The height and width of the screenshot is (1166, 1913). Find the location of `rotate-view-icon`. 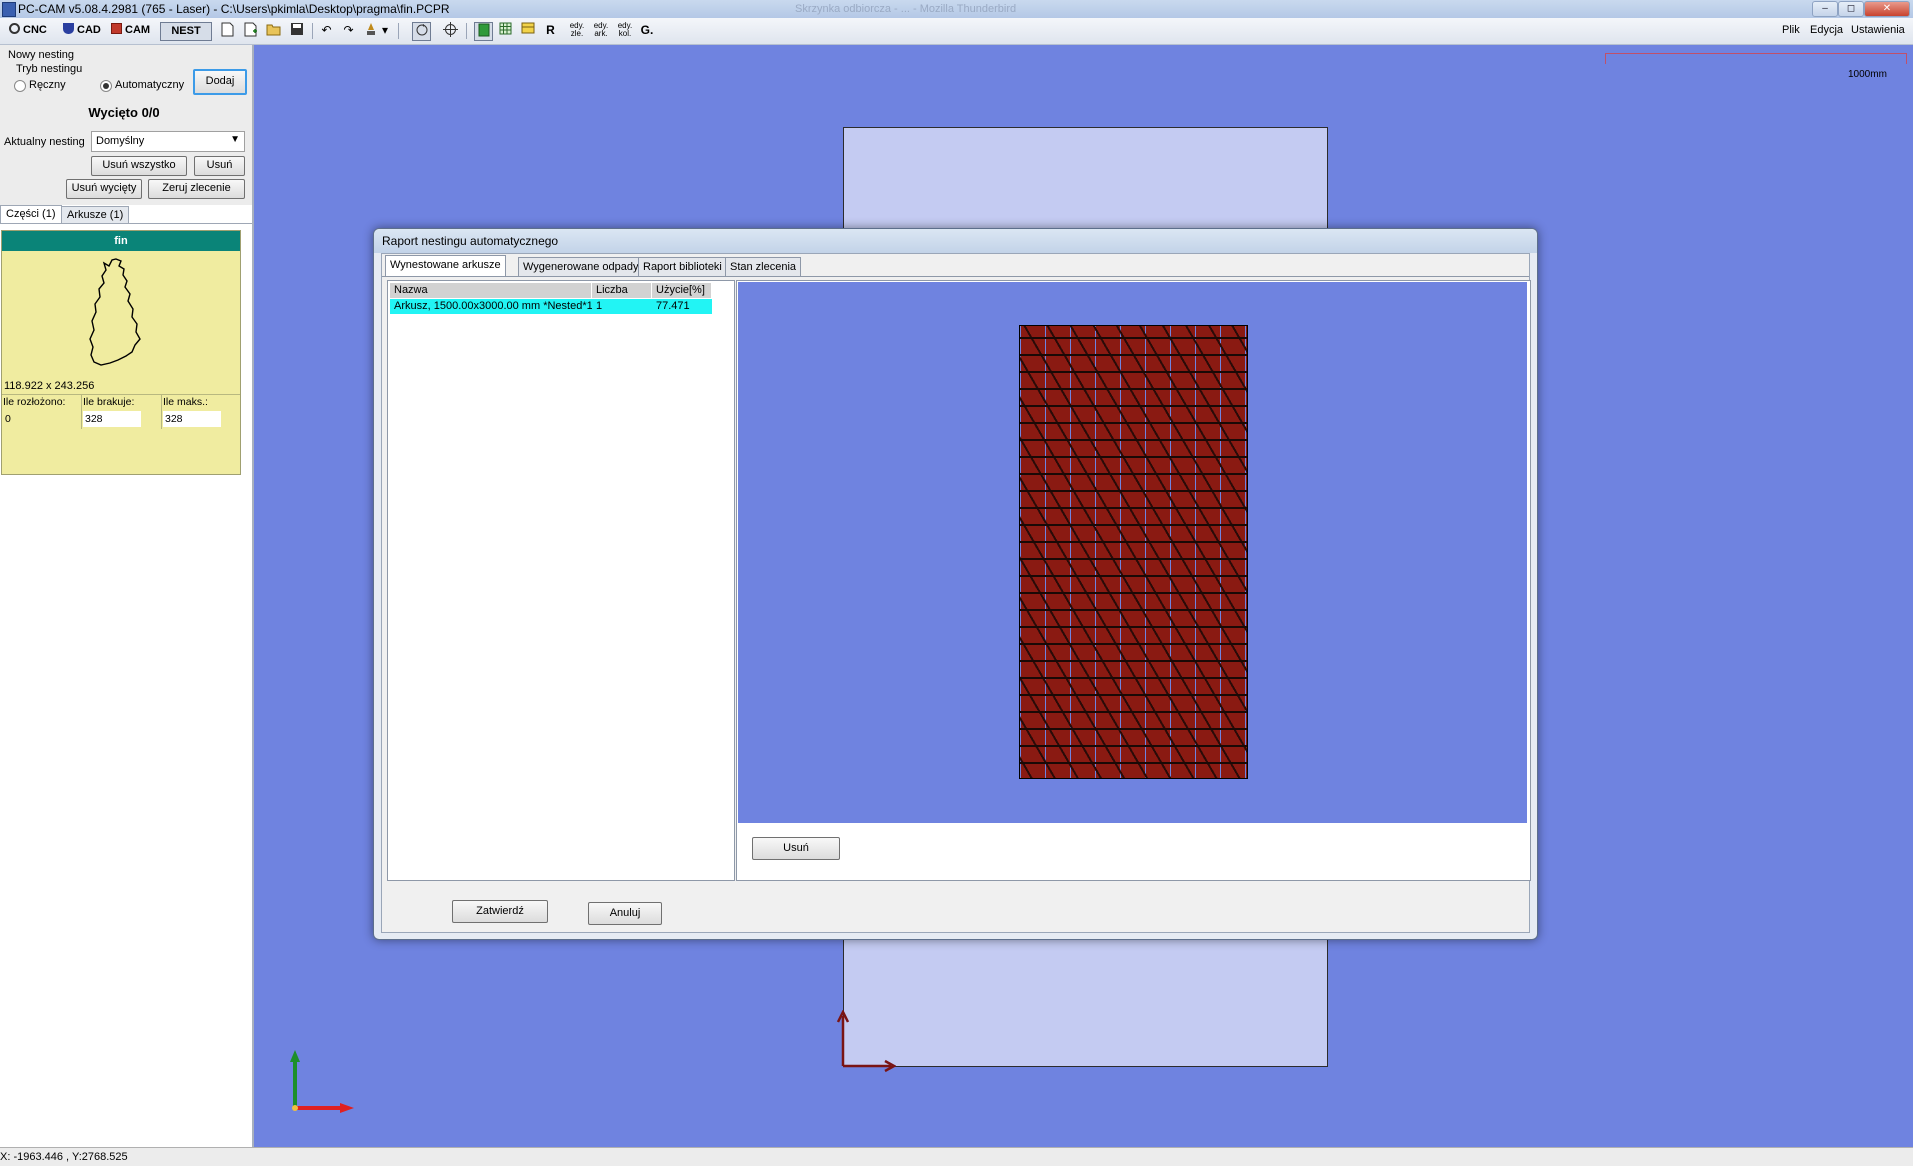

rotate-view-icon is located at coordinates (421, 31).